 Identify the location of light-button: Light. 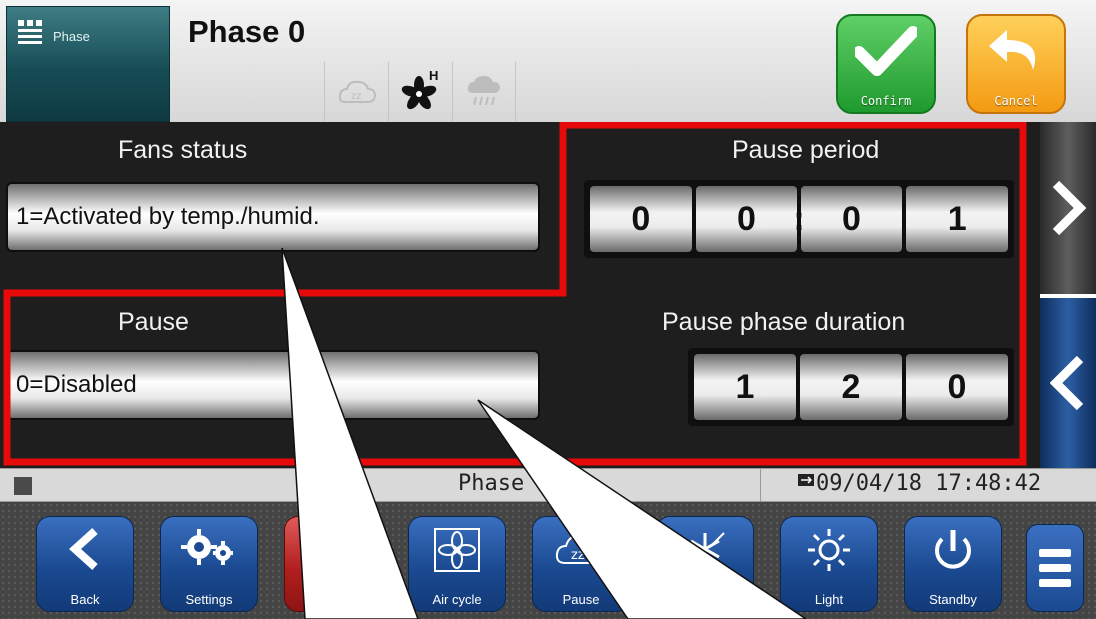
(829, 564).